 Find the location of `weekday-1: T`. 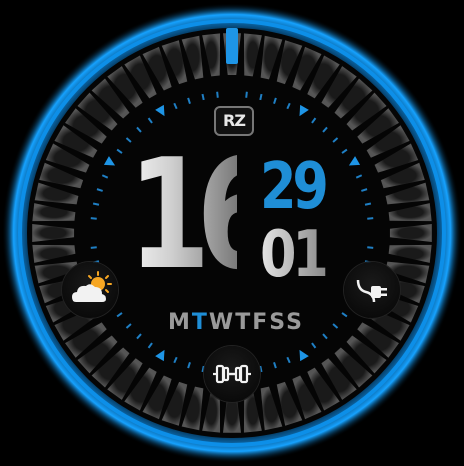

weekday-1: T is located at coordinates (200, 322).